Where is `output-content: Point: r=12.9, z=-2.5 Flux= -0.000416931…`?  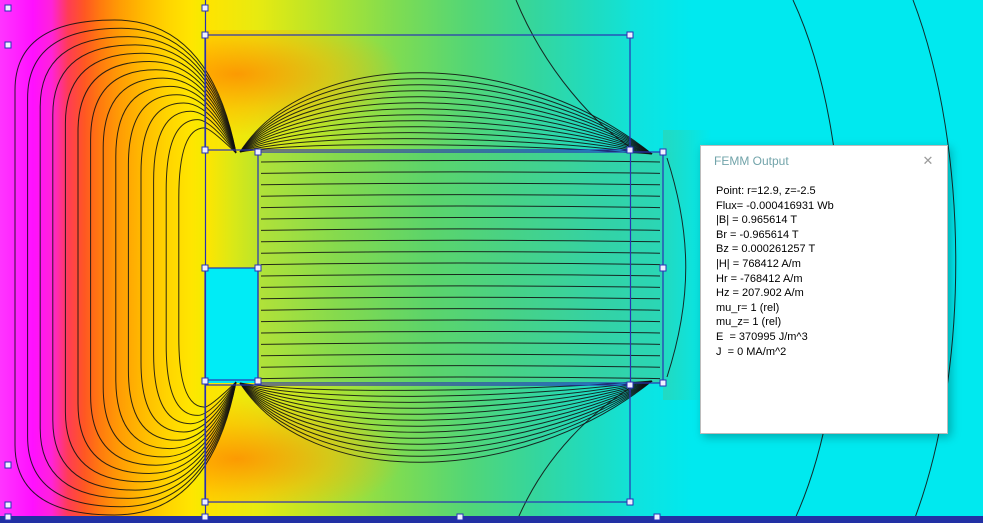 output-content: Point: r=12.9, z=-2.5 Flux= -0.000416931… is located at coordinates (824, 267).